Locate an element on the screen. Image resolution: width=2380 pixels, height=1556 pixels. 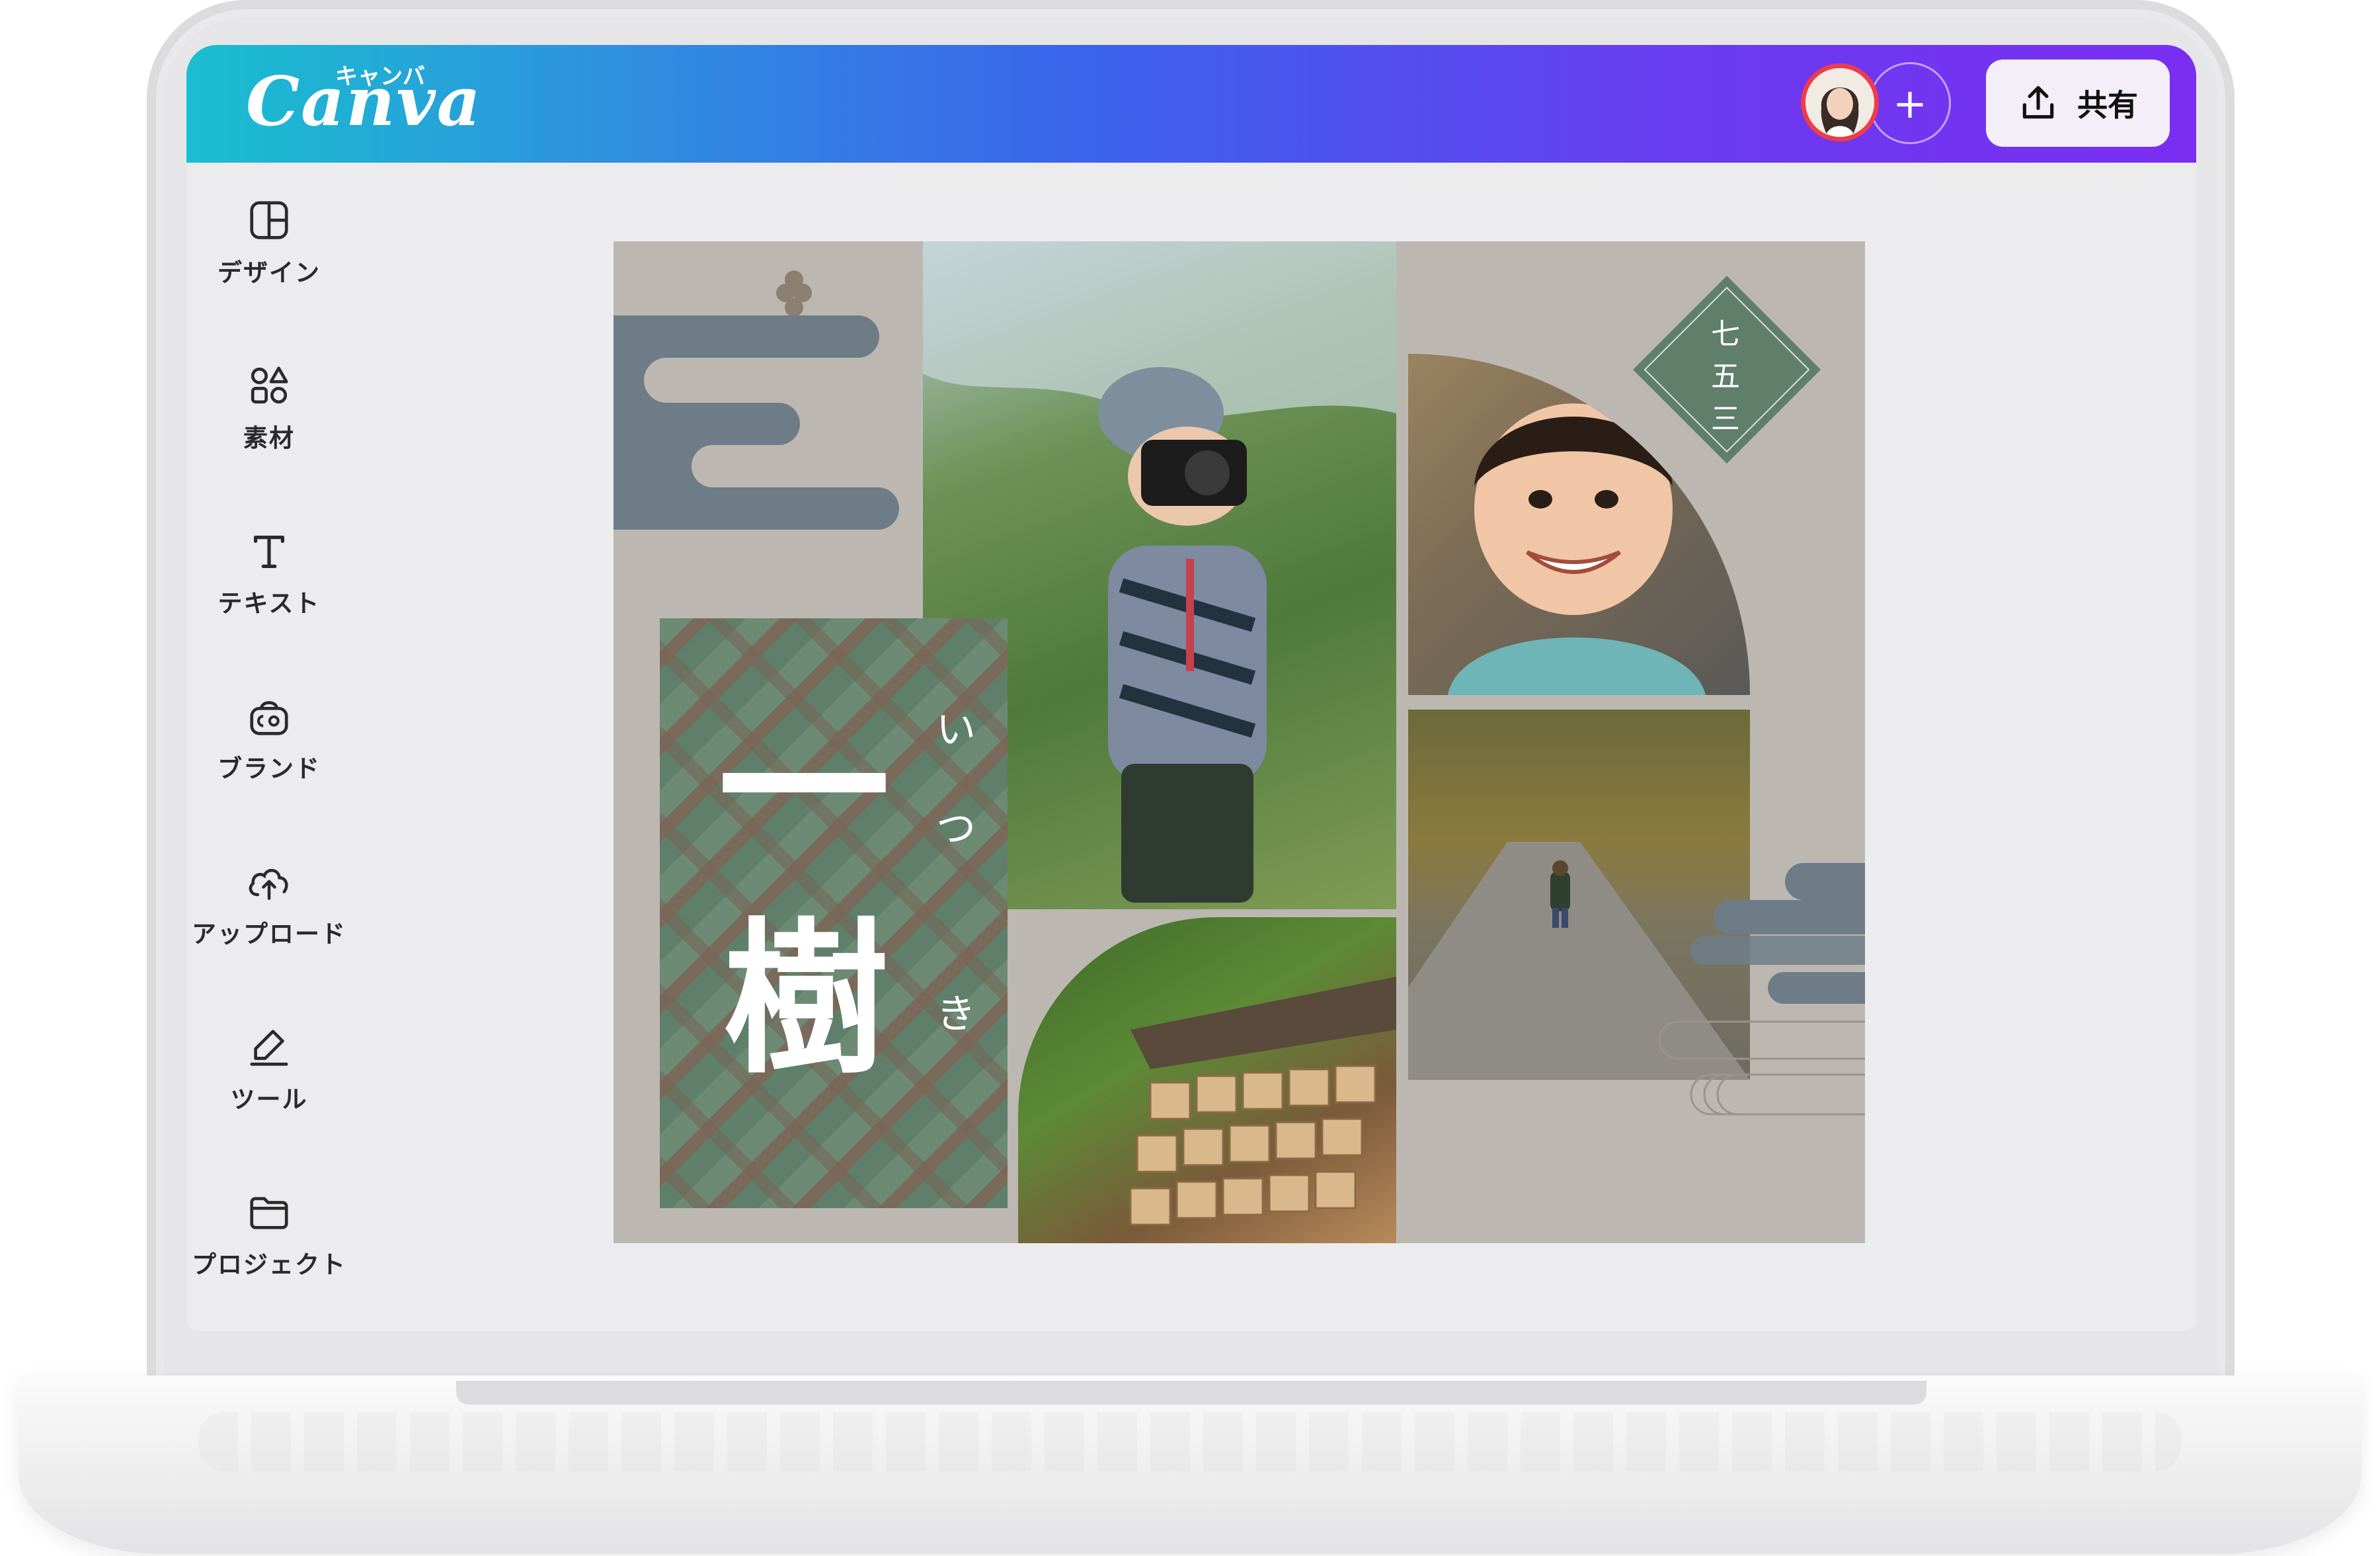
furigana-3: き is located at coordinates (956, 1014).